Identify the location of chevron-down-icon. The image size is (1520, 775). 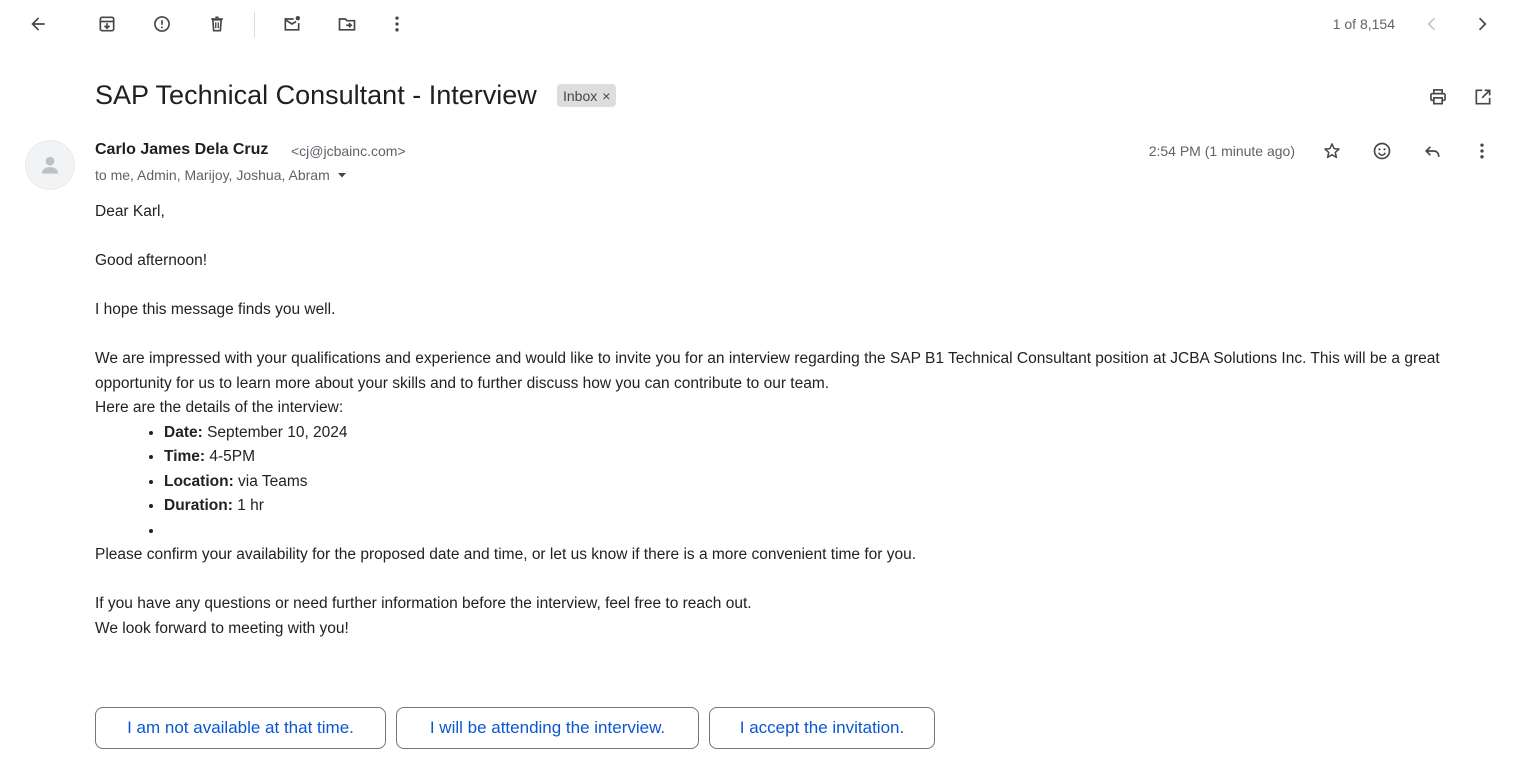
(342, 175).